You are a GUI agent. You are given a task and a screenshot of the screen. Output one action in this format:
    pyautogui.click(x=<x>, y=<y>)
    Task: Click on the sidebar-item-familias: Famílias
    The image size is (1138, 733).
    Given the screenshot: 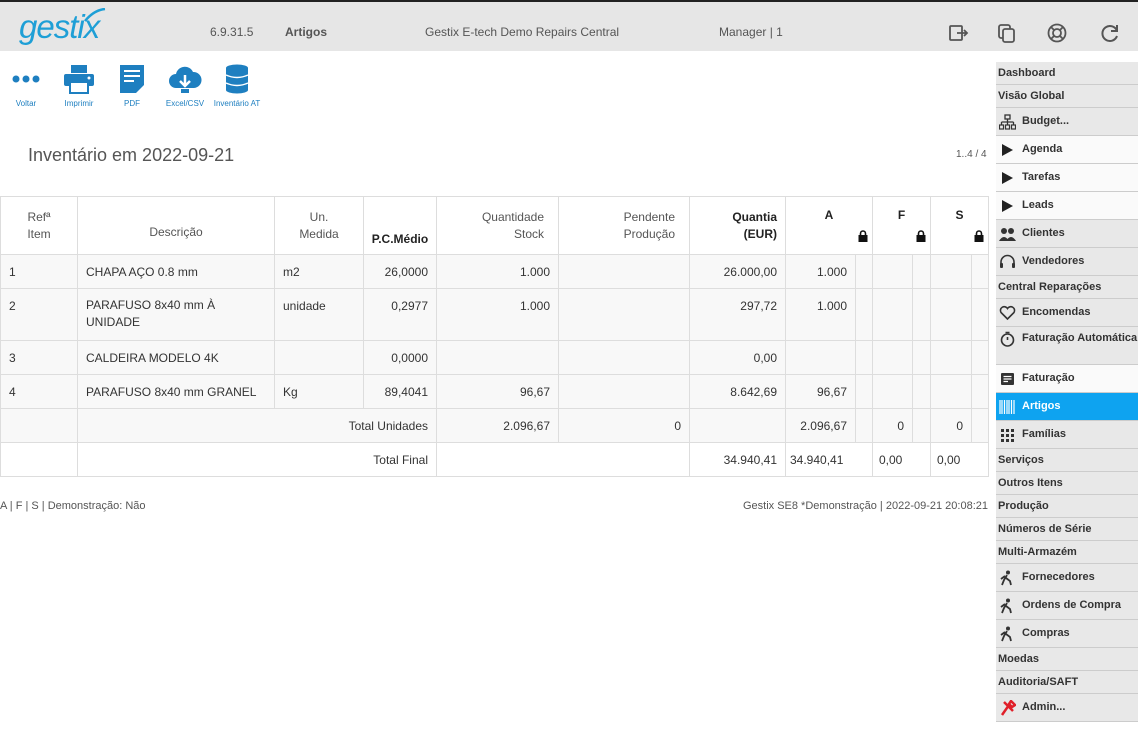 What is the action you would take?
    pyautogui.click(x=1067, y=435)
    